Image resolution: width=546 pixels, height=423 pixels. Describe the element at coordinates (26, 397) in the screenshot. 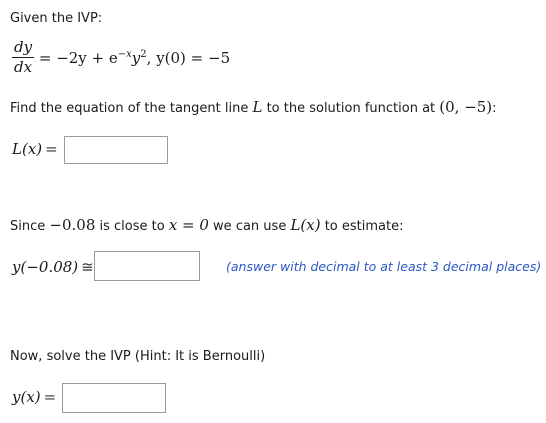

I see `y-label-text: y(x)` at that location.